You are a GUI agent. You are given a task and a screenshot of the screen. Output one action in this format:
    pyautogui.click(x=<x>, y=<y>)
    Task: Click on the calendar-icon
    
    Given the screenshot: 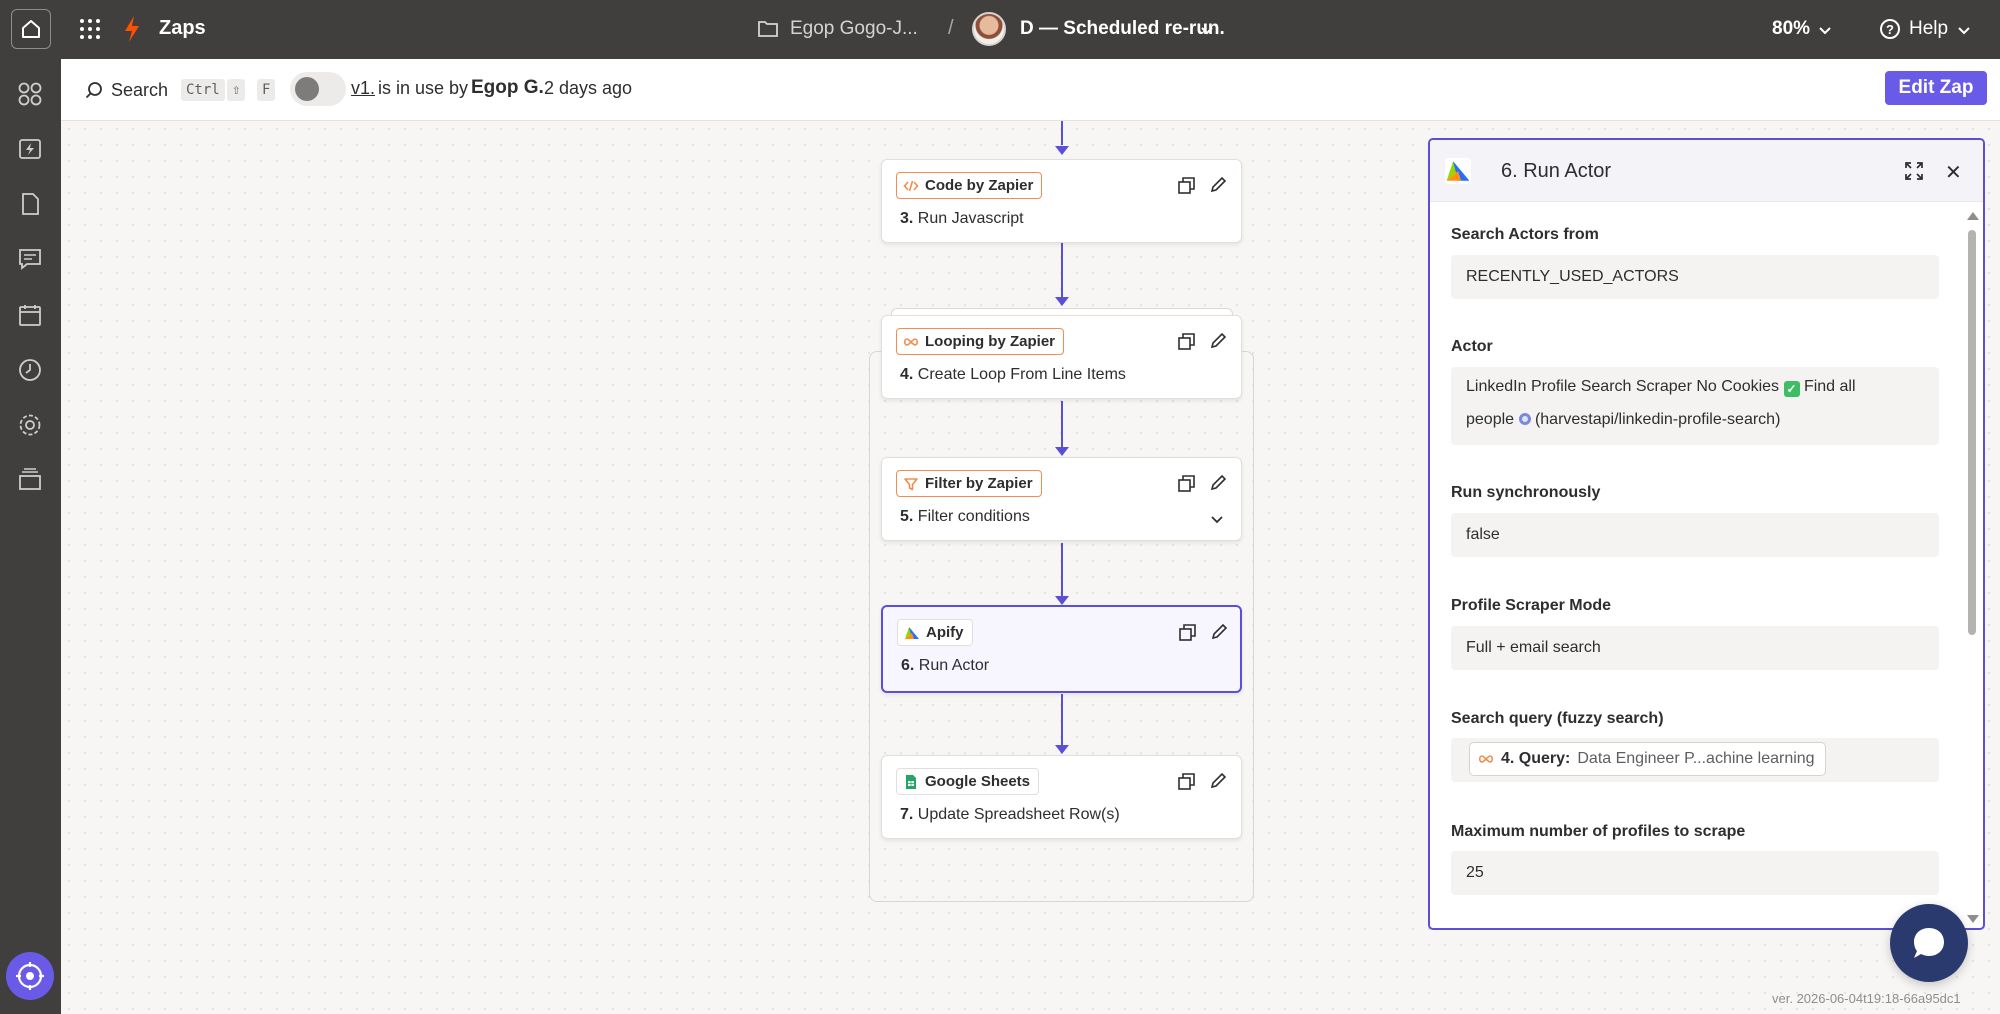 What is the action you would take?
    pyautogui.click(x=30, y=315)
    